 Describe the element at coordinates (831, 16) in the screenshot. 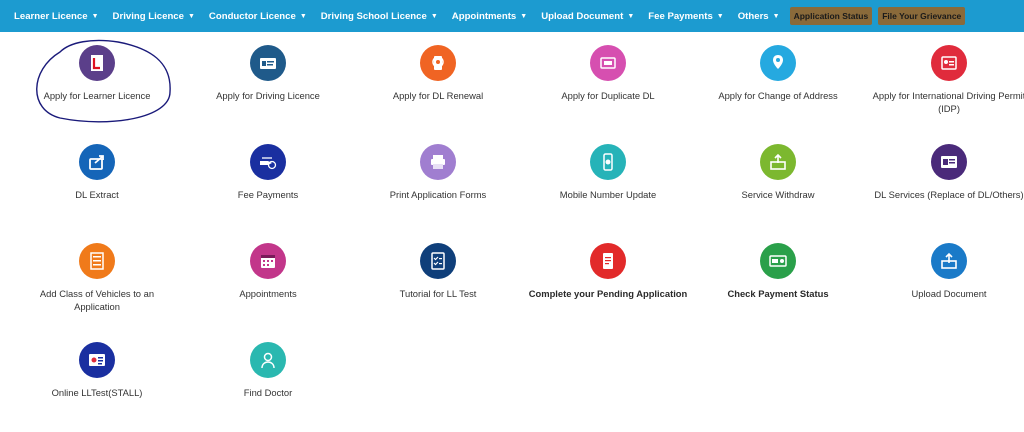

I see `application-status-button: Application Status` at that location.